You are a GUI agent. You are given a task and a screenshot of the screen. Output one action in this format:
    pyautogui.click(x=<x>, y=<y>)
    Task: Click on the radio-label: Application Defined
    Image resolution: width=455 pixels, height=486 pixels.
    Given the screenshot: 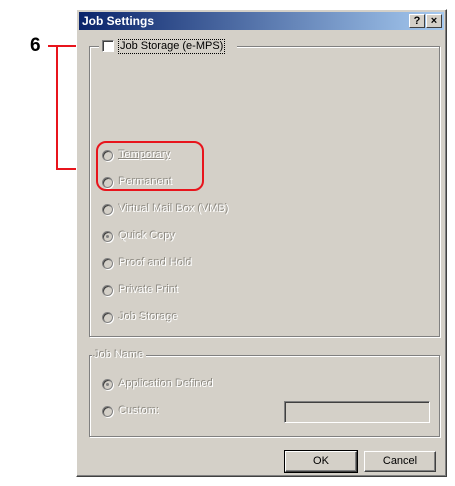 What is the action you would take?
    pyautogui.click(x=166, y=384)
    